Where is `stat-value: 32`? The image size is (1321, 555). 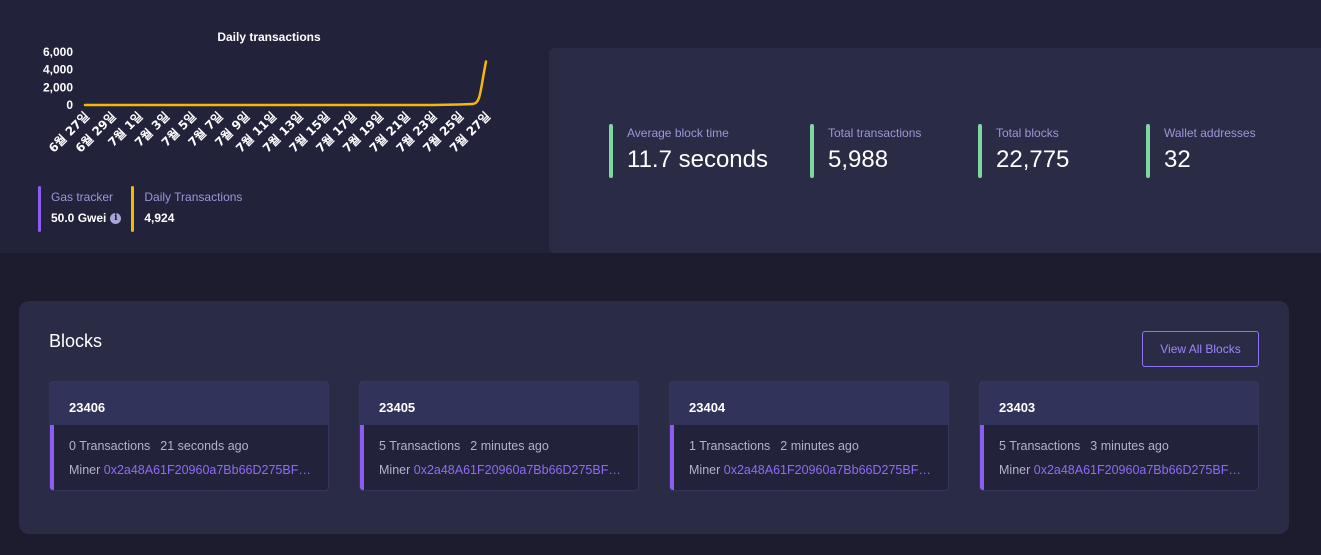 stat-value: 32 is located at coordinates (1177, 159).